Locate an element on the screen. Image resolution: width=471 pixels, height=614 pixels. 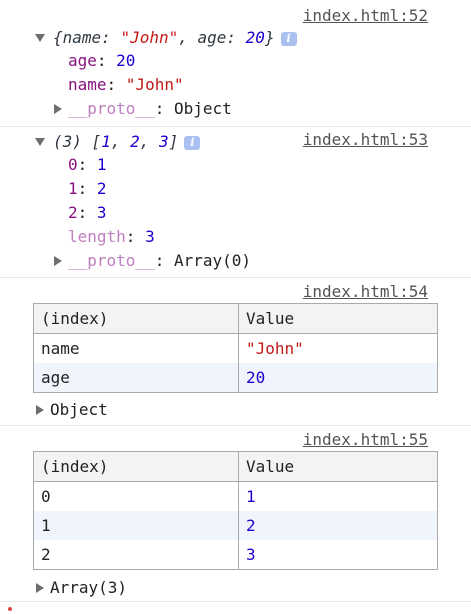
array-item: 2 is located at coordinates (135, 141).